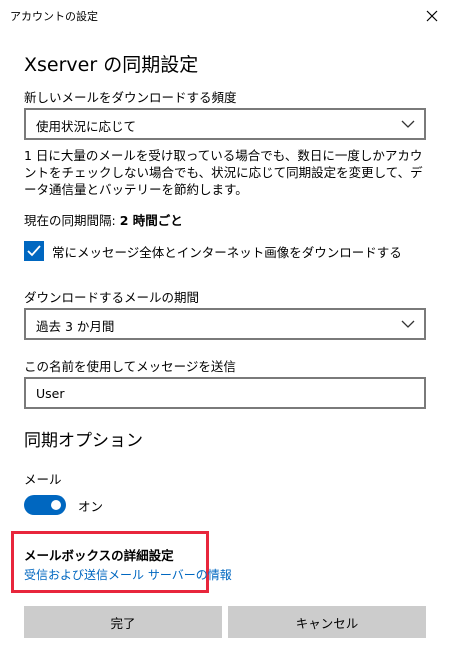 The width and height of the screenshot is (450, 649). I want to click on current-interval-label: 現在の同期間隔:, so click(70, 220).